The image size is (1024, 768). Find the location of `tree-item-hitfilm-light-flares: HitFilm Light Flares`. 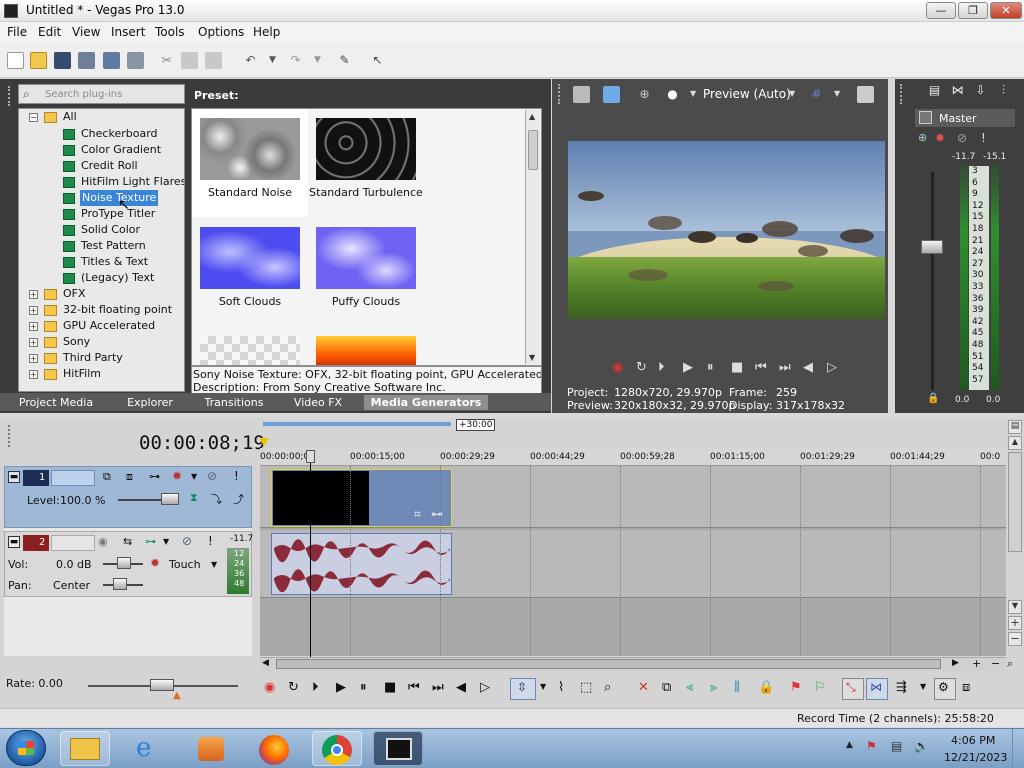

tree-item-hitfilm-light-flares: HitFilm Light Flares is located at coordinates (101, 182).